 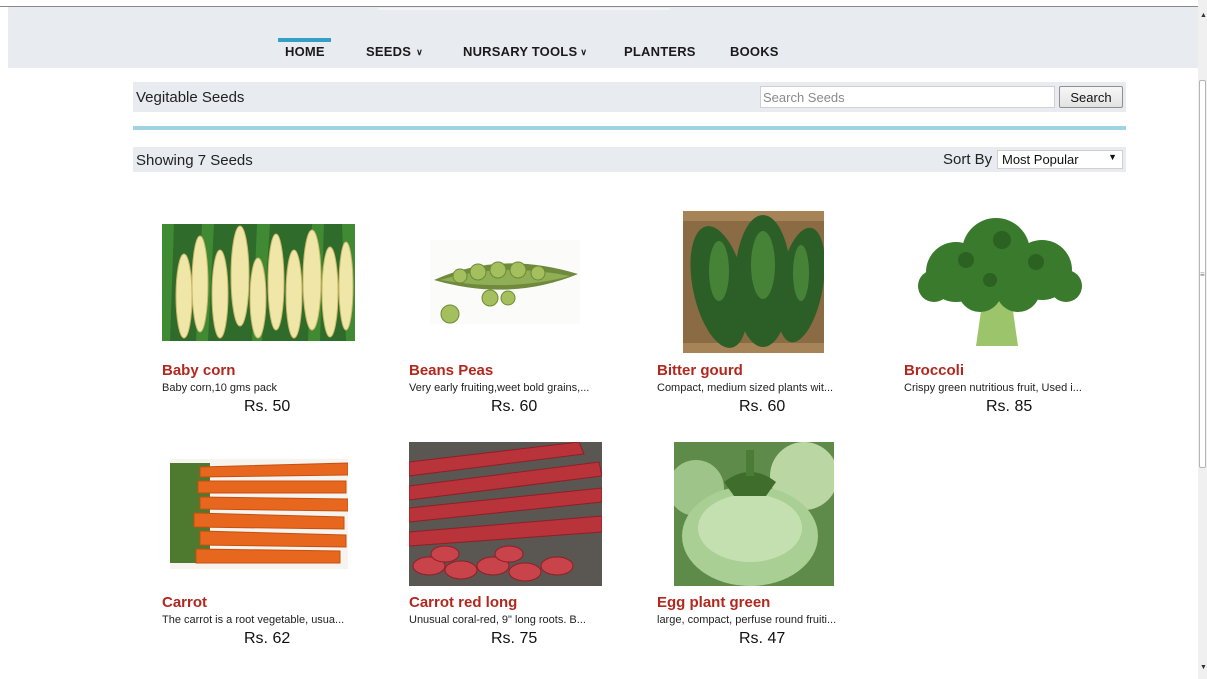 What do you see at coordinates (267, 638) in the screenshot?
I see `product-price: Rs. 62` at bounding box center [267, 638].